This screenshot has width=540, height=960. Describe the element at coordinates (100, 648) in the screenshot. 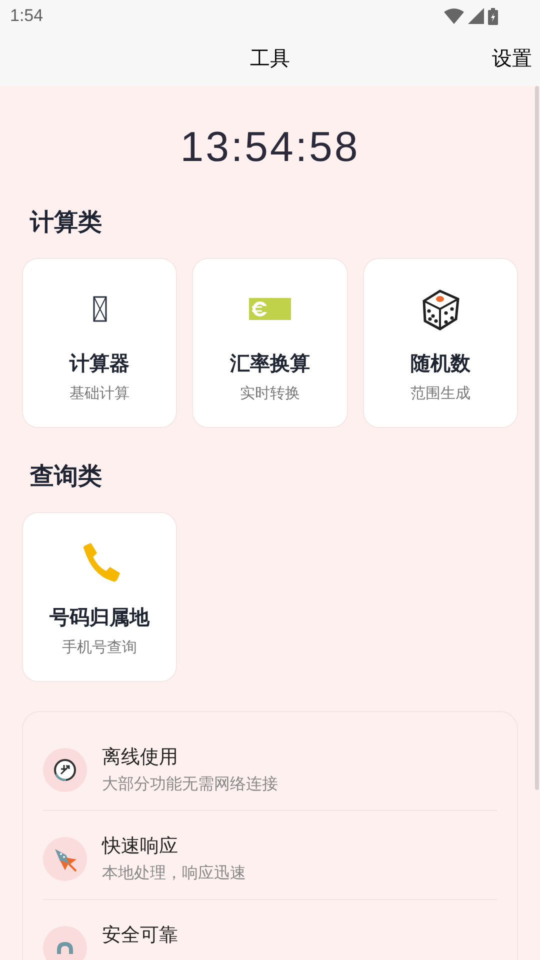

I see `tool-description: 手机号查询` at that location.